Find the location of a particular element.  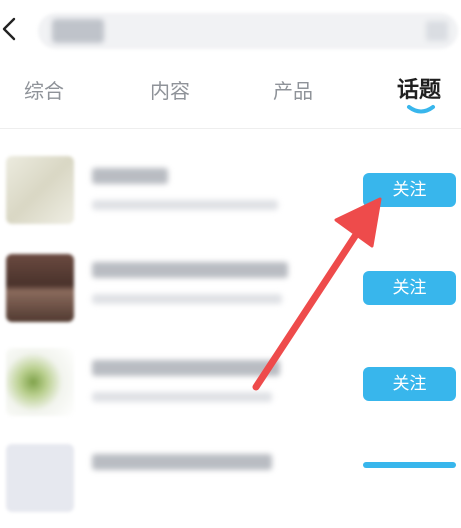

search-query-blurred is located at coordinates (78, 31).